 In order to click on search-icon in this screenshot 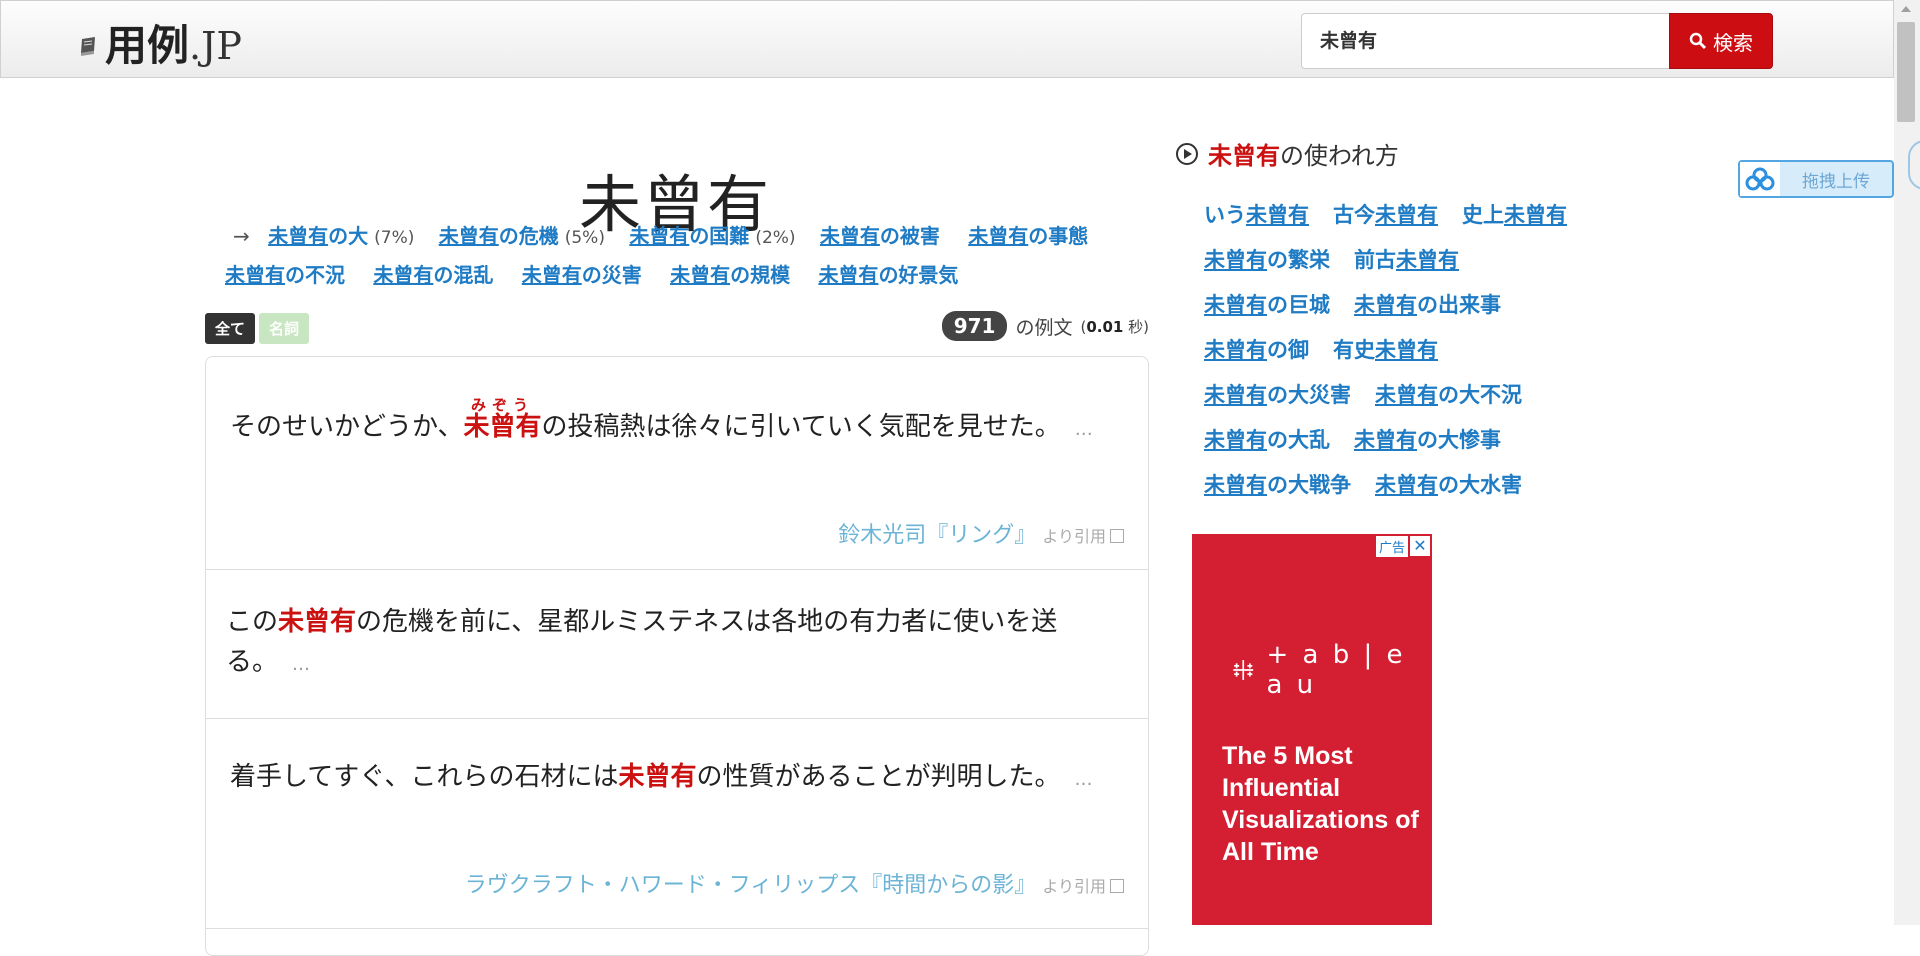, I will do `click(1698, 41)`.